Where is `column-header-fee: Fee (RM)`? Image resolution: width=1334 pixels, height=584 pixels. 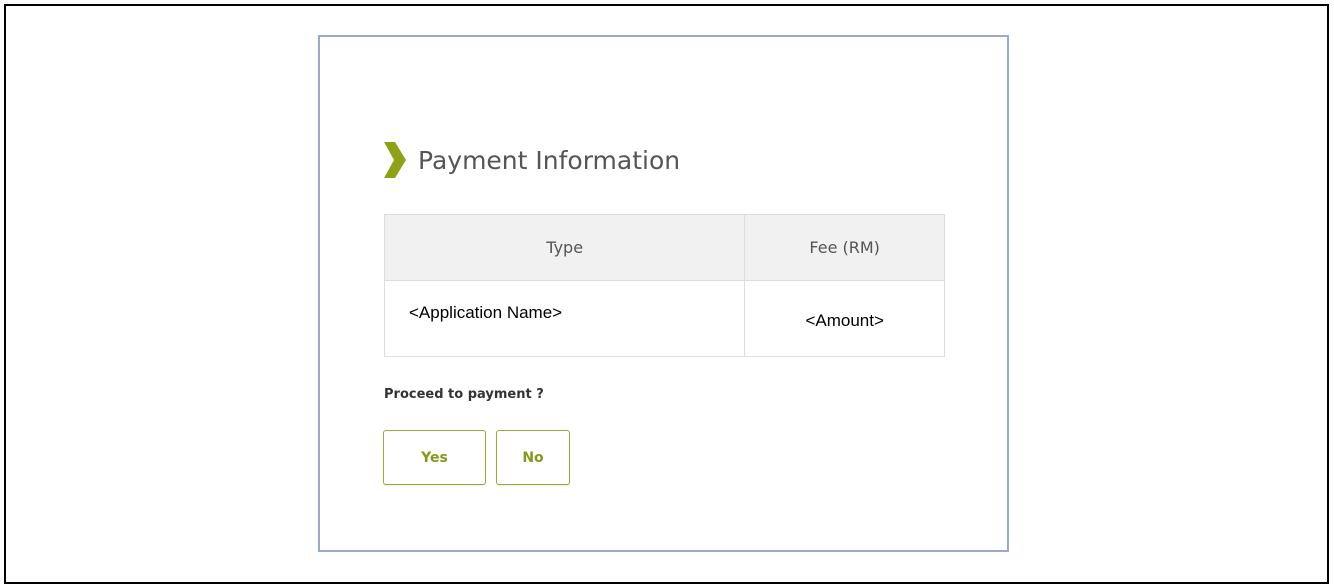
column-header-fee: Fee (RM) is located at coordinates (844, 247).